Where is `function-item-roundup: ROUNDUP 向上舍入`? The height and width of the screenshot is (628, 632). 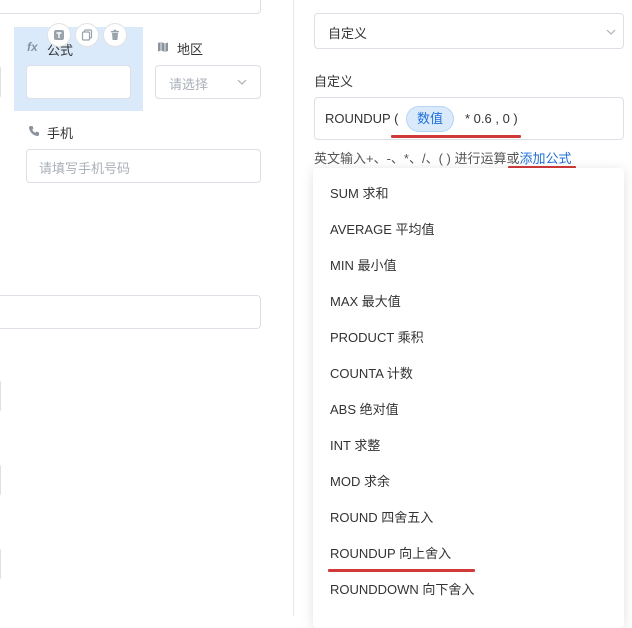
function-item-roundup: ROUNDUP 向上舍入 is located at coordinates (390, 552).